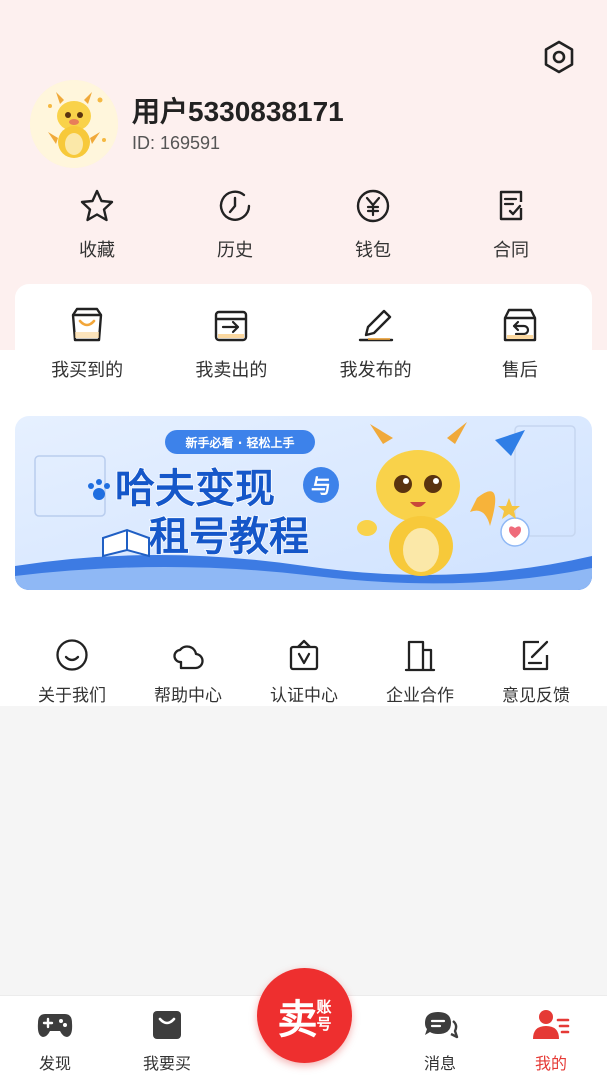 The width and height of the screenshot is (607, 1080). Describe the element at coordinates (188, 671) in the screenshot. I see `service-help-center: 帮助中心` at that location.